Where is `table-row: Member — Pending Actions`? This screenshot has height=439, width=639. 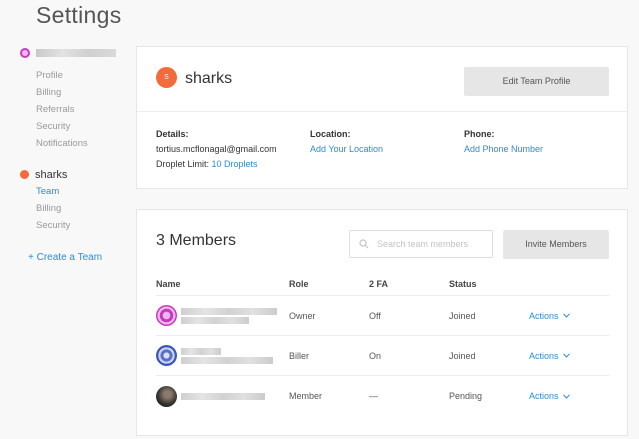 table-row: Member — Pending Actions is located at coordinates (382, 396).